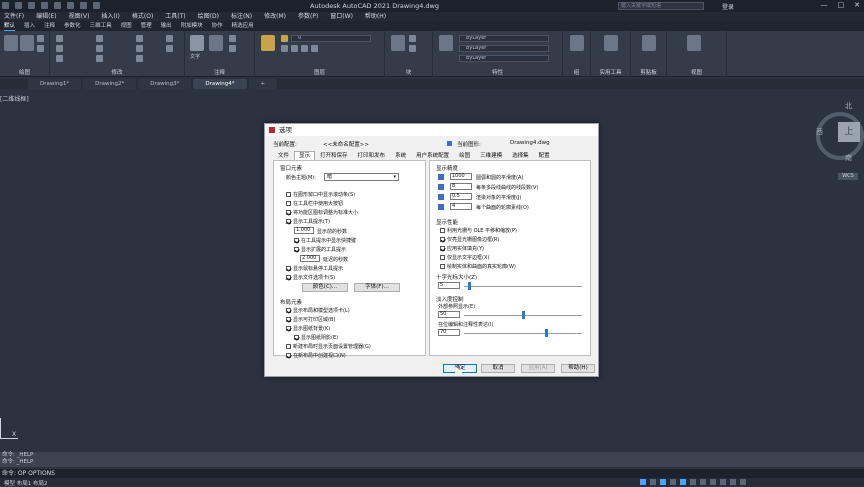  Describe the element at coordinates (491, 155) in the screenshot. I see `tab-3d-modeling: 三维建模` at that location.